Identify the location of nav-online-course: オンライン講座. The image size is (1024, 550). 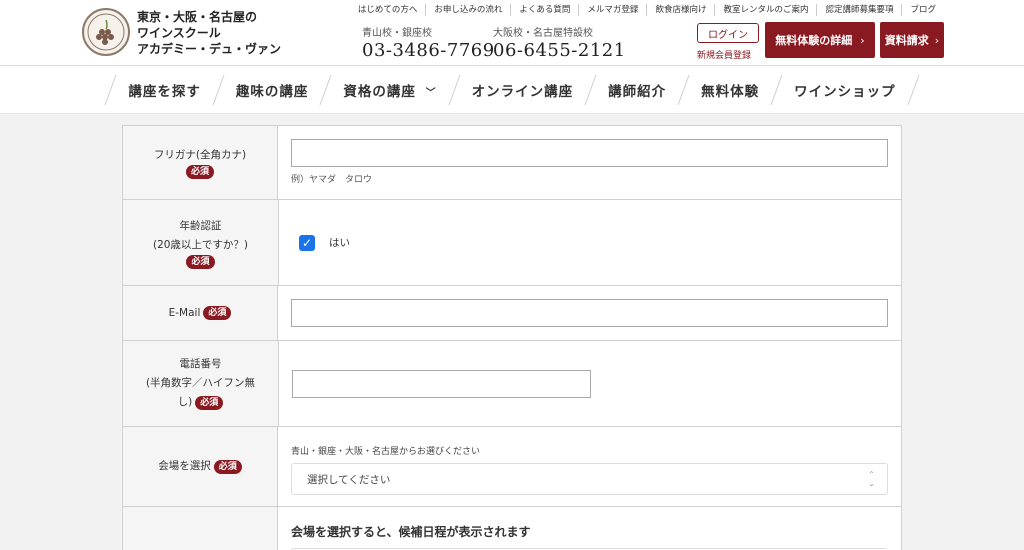
(523, 90).